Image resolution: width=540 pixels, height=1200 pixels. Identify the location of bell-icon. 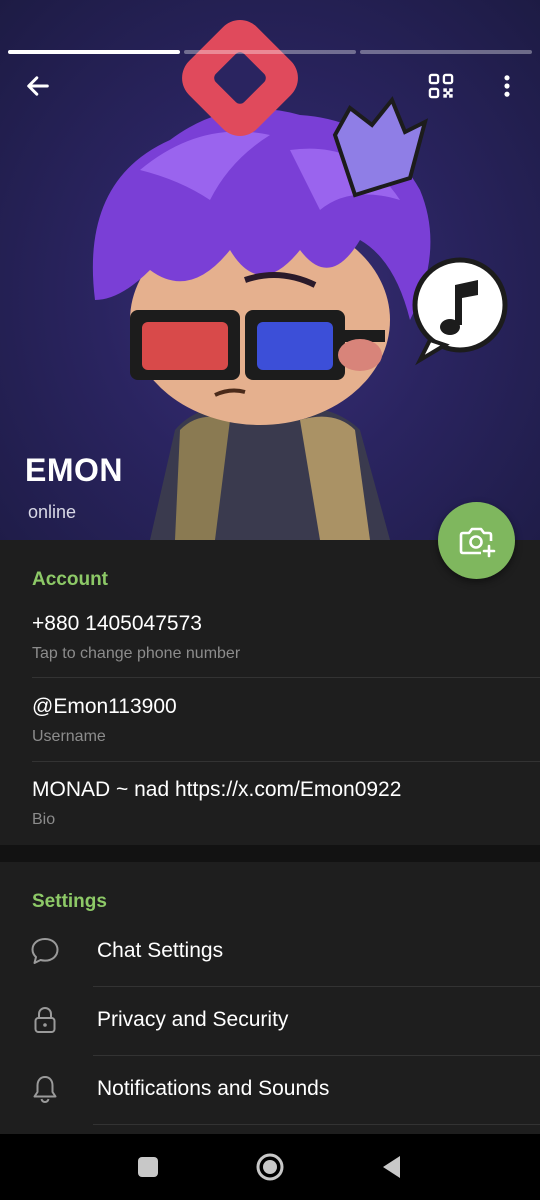
(45, 1089).